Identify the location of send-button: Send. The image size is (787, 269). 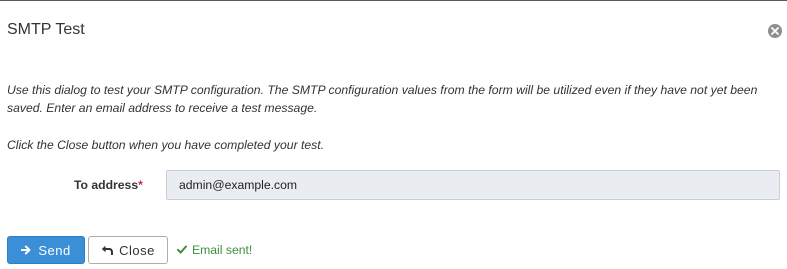
(46, 250).